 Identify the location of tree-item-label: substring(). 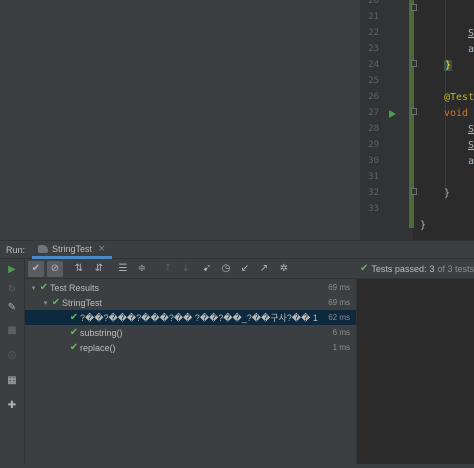
(101, 332).